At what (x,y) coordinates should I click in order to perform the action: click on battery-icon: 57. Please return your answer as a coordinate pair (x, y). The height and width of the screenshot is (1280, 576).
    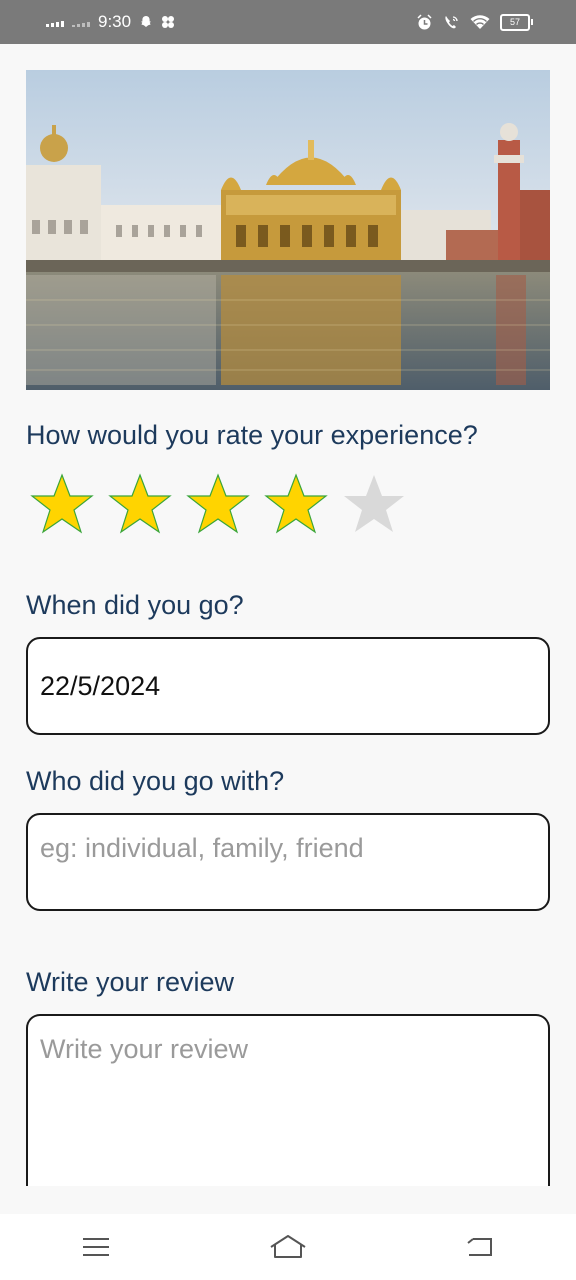
    Looking at the image, I should click on (516, 22).